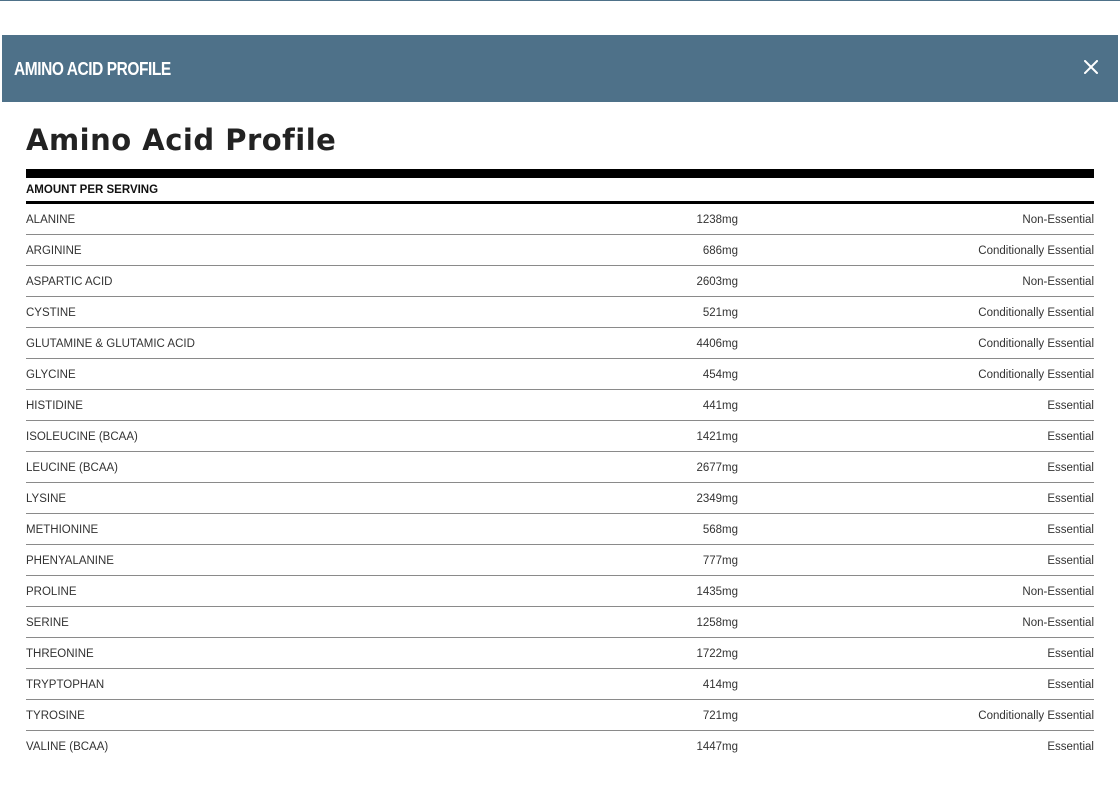 Image resolution: width=1120 pixels, height=788 pixels. What do you see at coordinates (560, 591) in the screenshot?
I see `table-row: PROLINE 1435mg Non-Essential` at bounding box center [560, 591].